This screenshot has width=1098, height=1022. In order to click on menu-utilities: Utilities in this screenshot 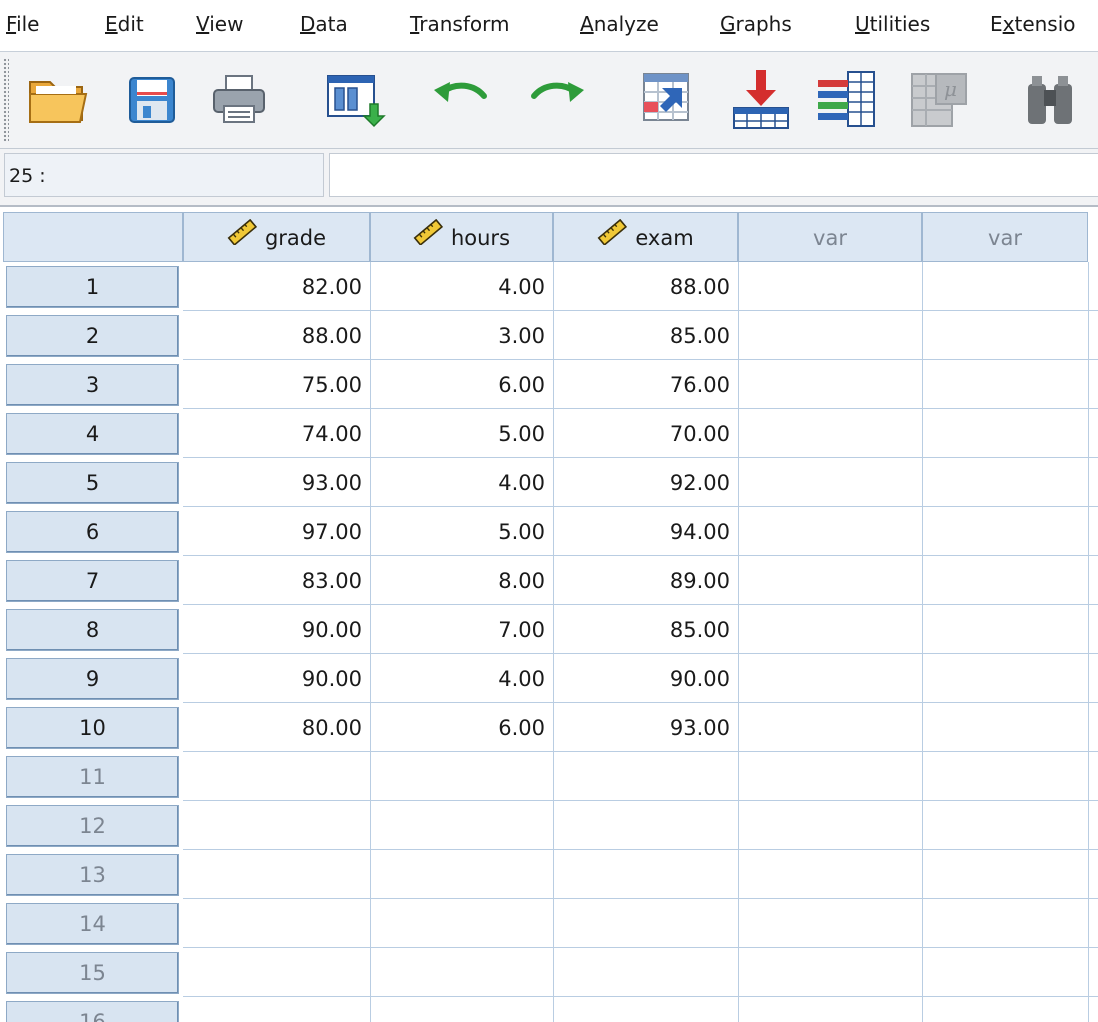, I will do `click(892, 24)`.